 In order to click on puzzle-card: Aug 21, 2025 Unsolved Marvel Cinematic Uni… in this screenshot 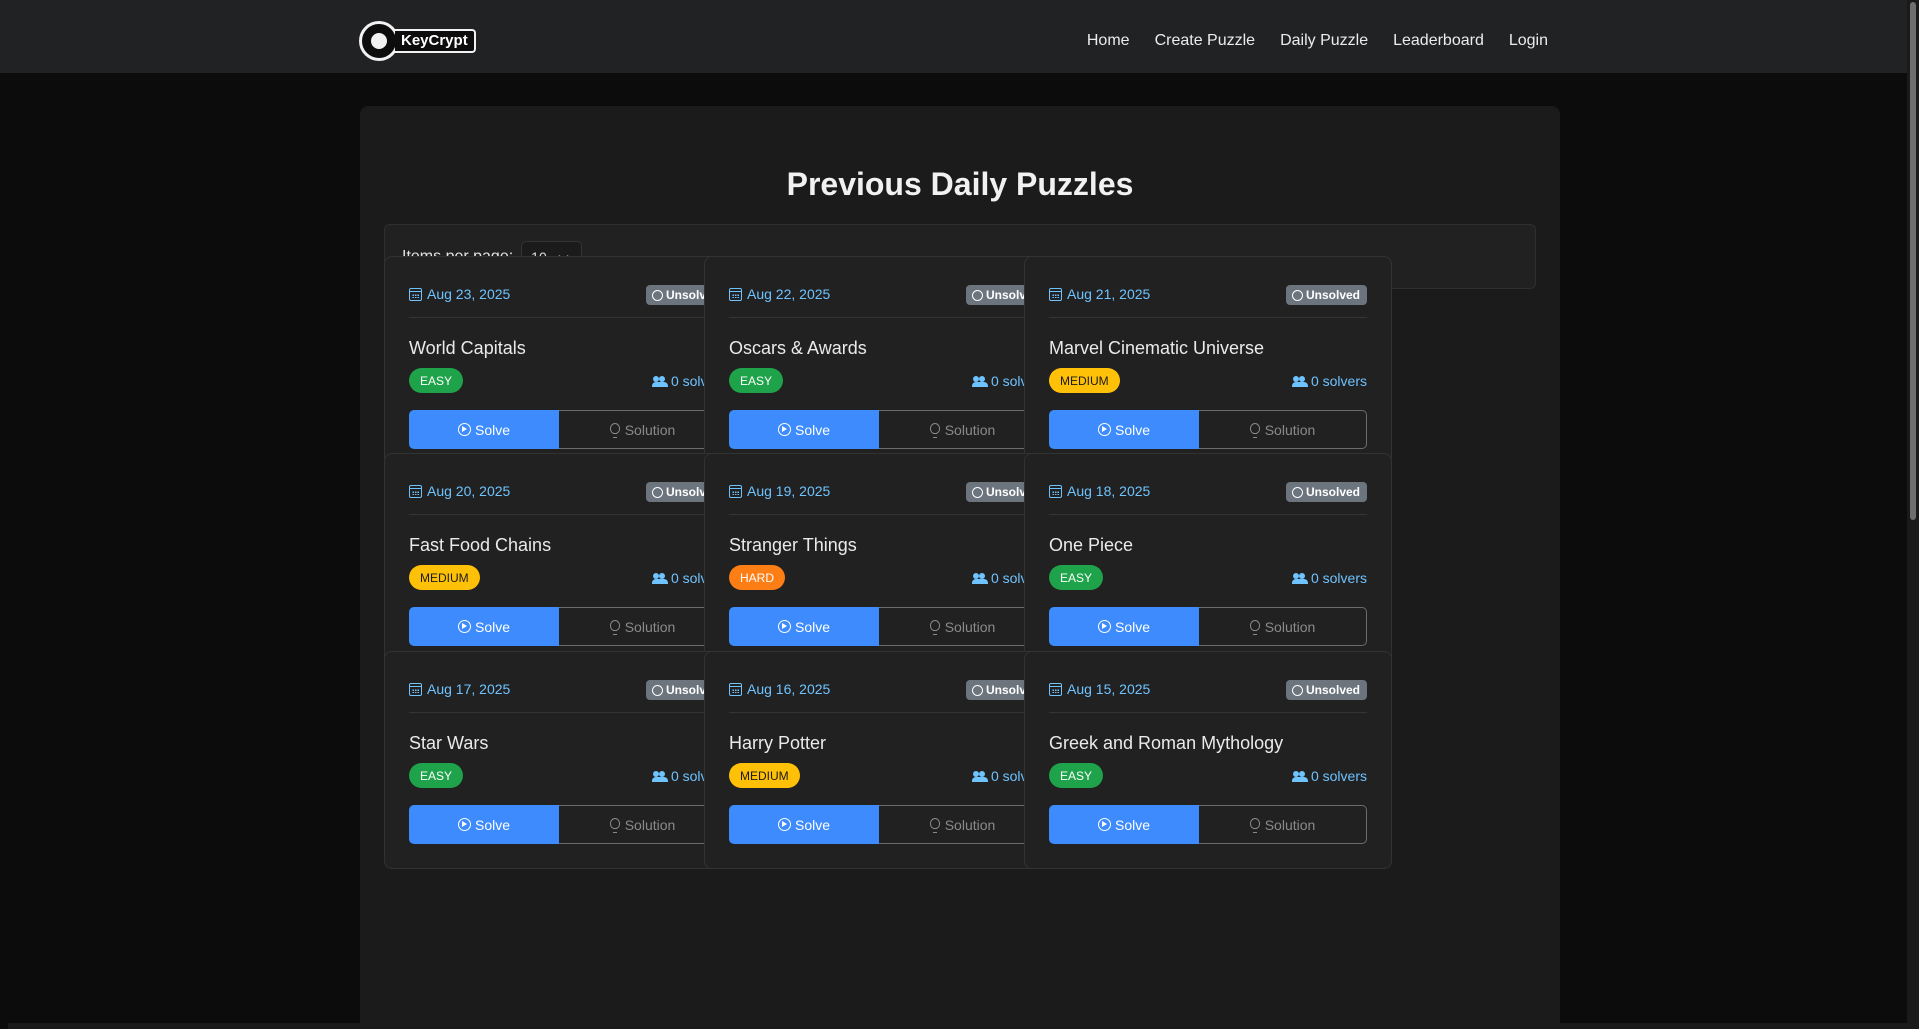, I will do `click(1208, 365)`.